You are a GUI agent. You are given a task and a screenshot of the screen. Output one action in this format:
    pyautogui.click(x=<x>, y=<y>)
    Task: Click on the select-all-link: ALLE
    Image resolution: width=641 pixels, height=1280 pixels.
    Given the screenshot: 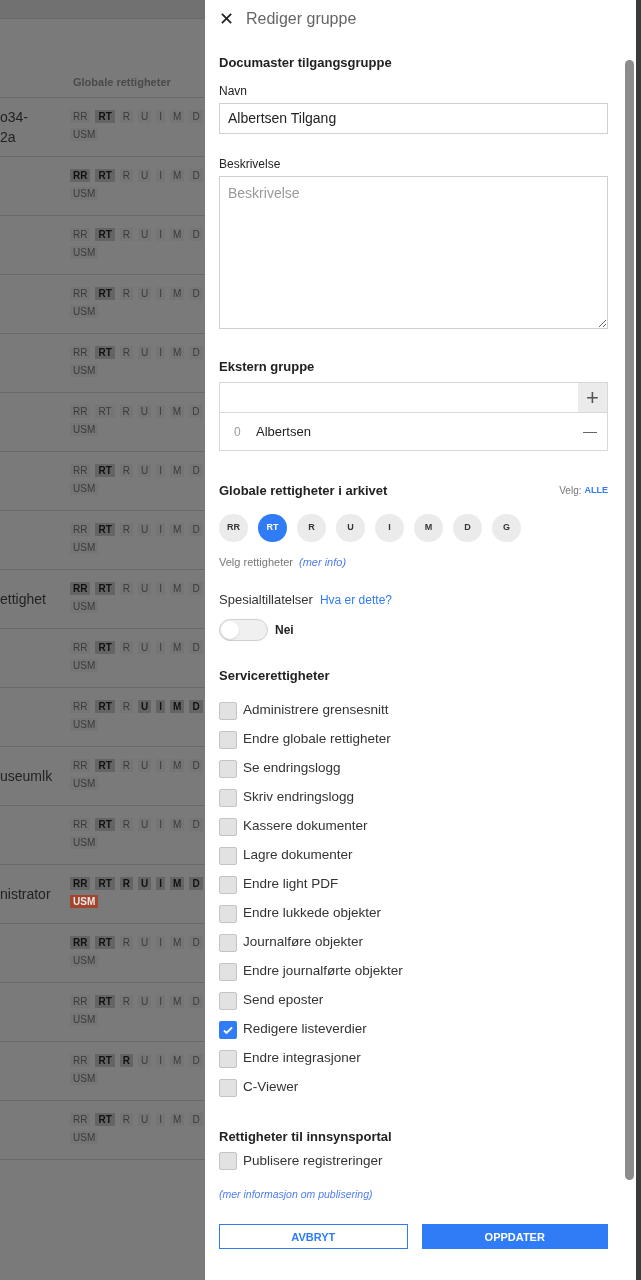 What is the action you would take?
    pyautogui.click(x=596, y=491)
    